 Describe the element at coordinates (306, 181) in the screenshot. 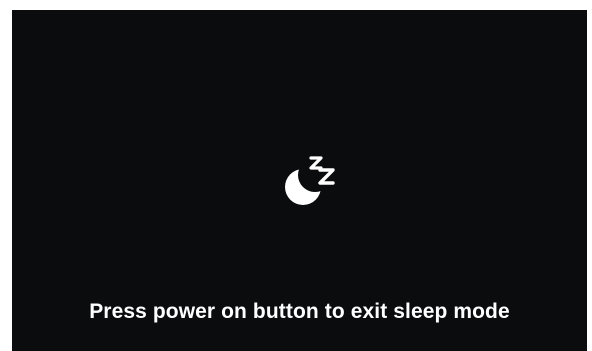

I see `sleep-moon-zzz-icon` at that location.